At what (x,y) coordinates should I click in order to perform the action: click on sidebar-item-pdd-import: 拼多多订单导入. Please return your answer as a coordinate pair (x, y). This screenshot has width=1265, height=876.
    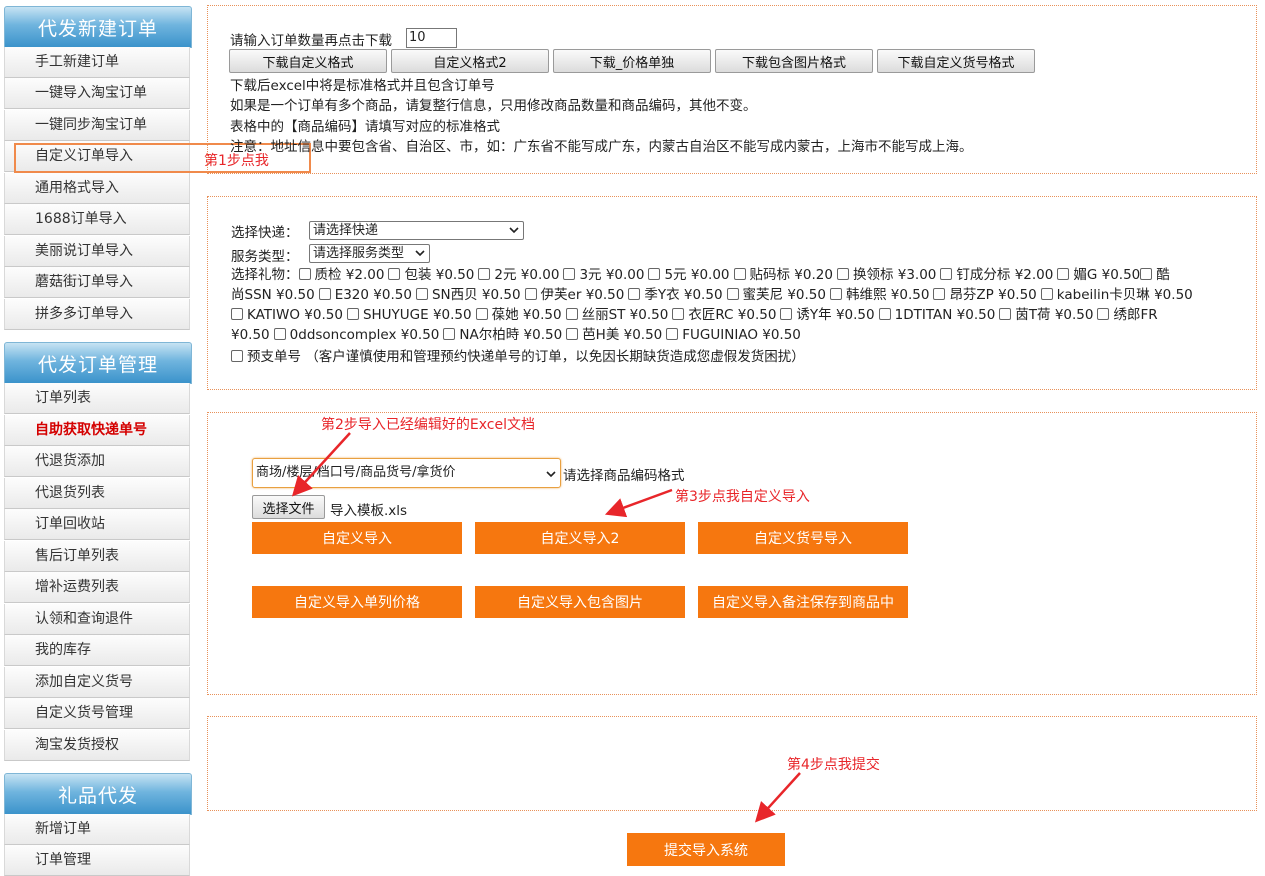
    Looking at the image, I should click on (97, 314).